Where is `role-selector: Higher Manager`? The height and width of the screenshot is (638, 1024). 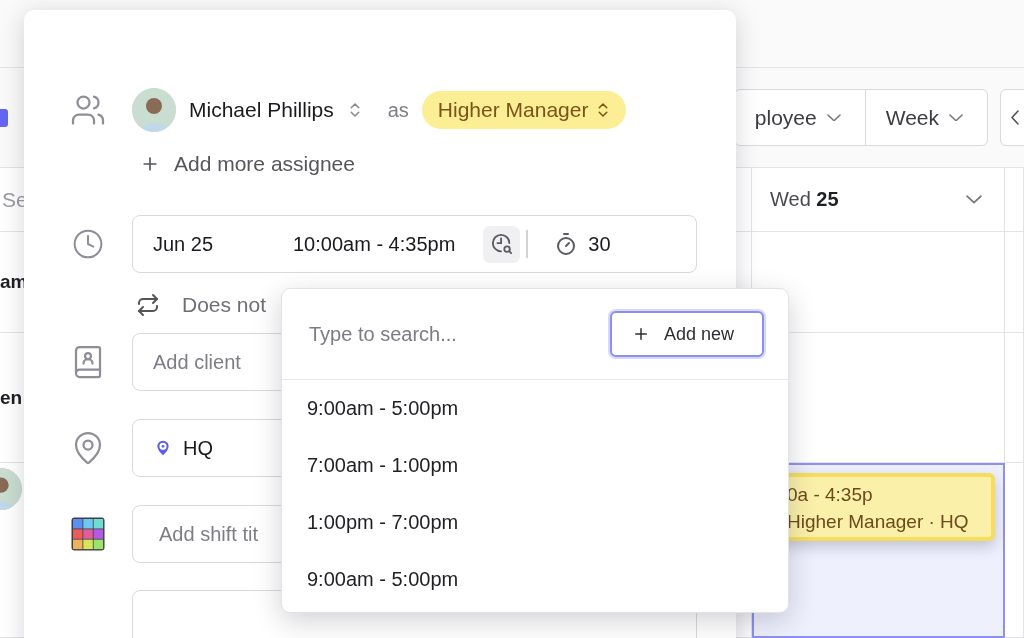
role-selector: Higher Manager is located at coordinates (524, 110).